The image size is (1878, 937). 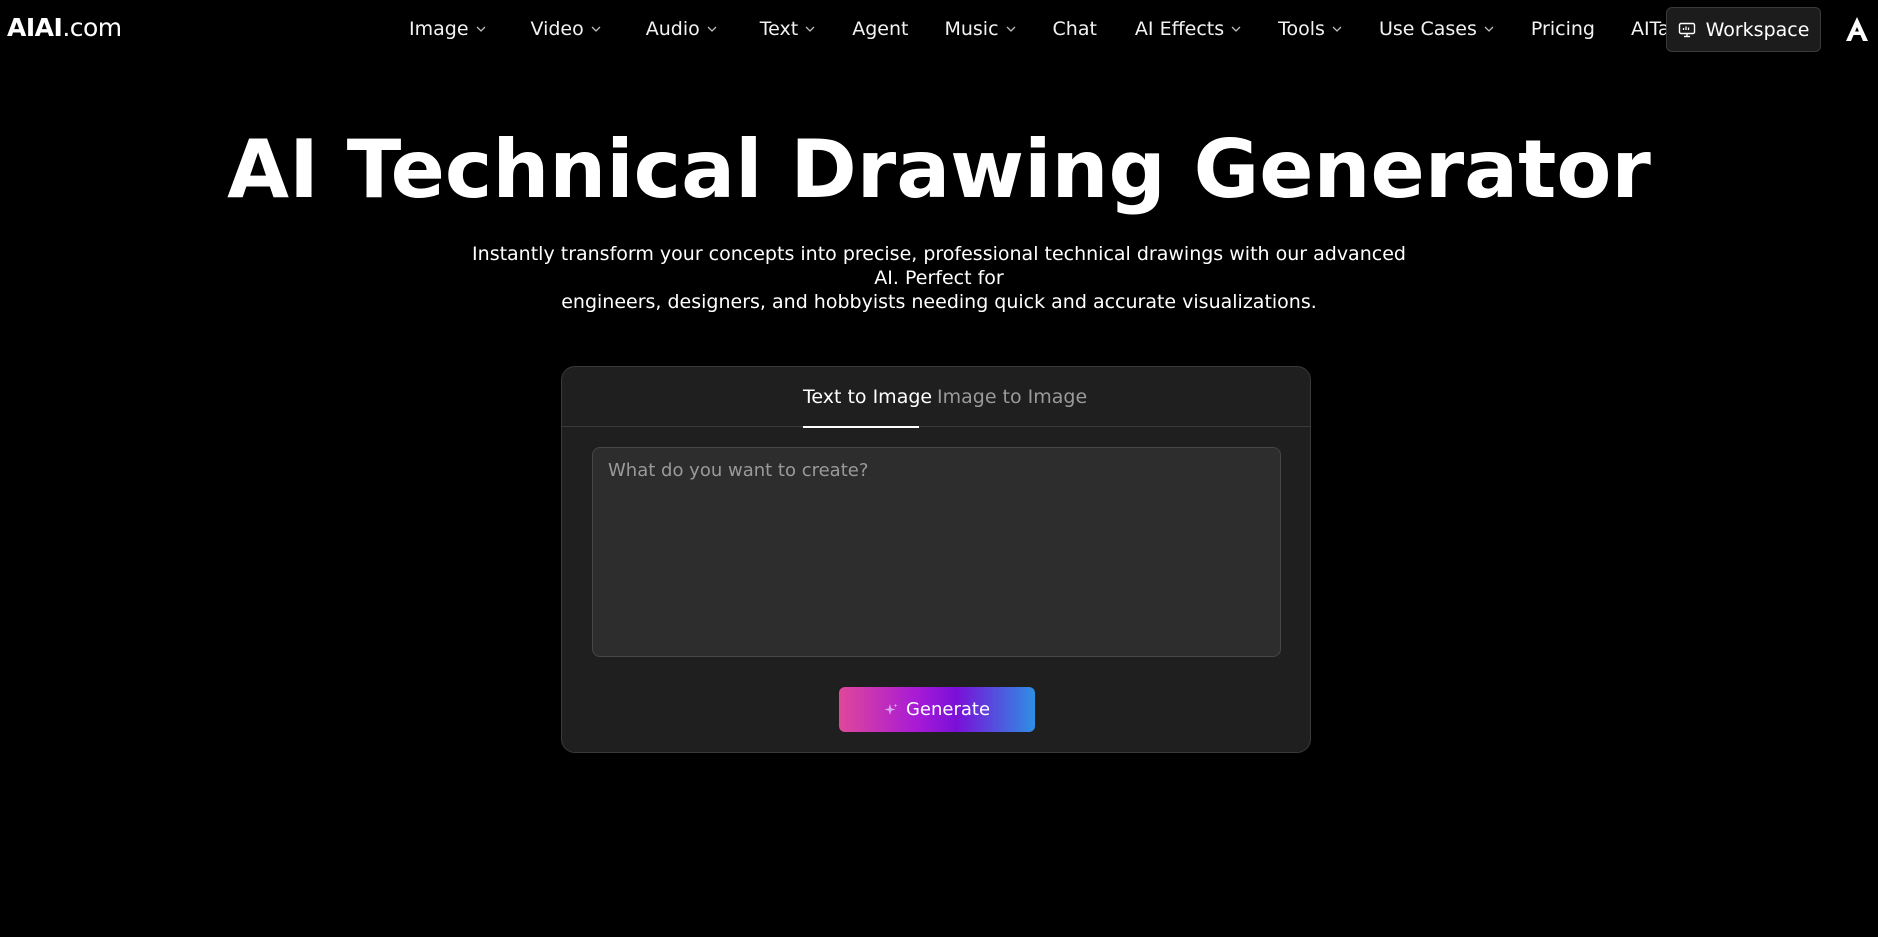 What do you see at coordinates (1857, 29) in the screenshot?
I see `brand-a-icon` at bounding box center [1857, 29].